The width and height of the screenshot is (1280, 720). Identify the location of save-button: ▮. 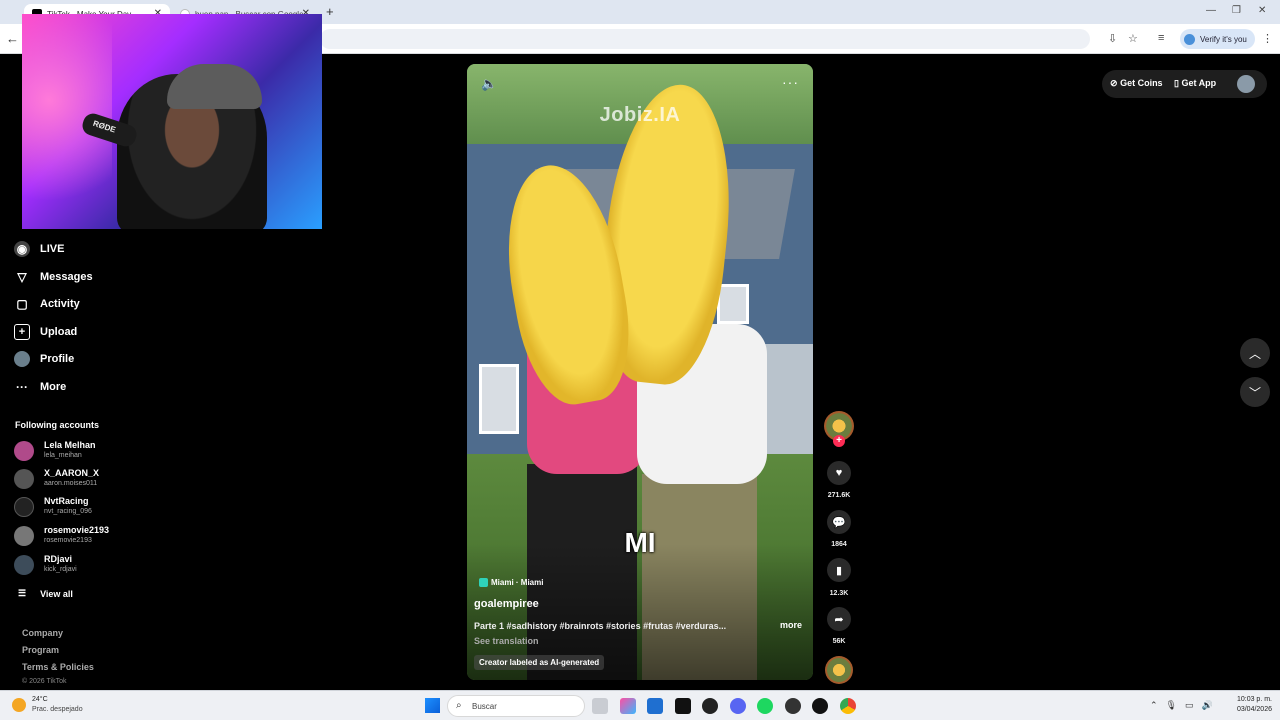
(839, 570).